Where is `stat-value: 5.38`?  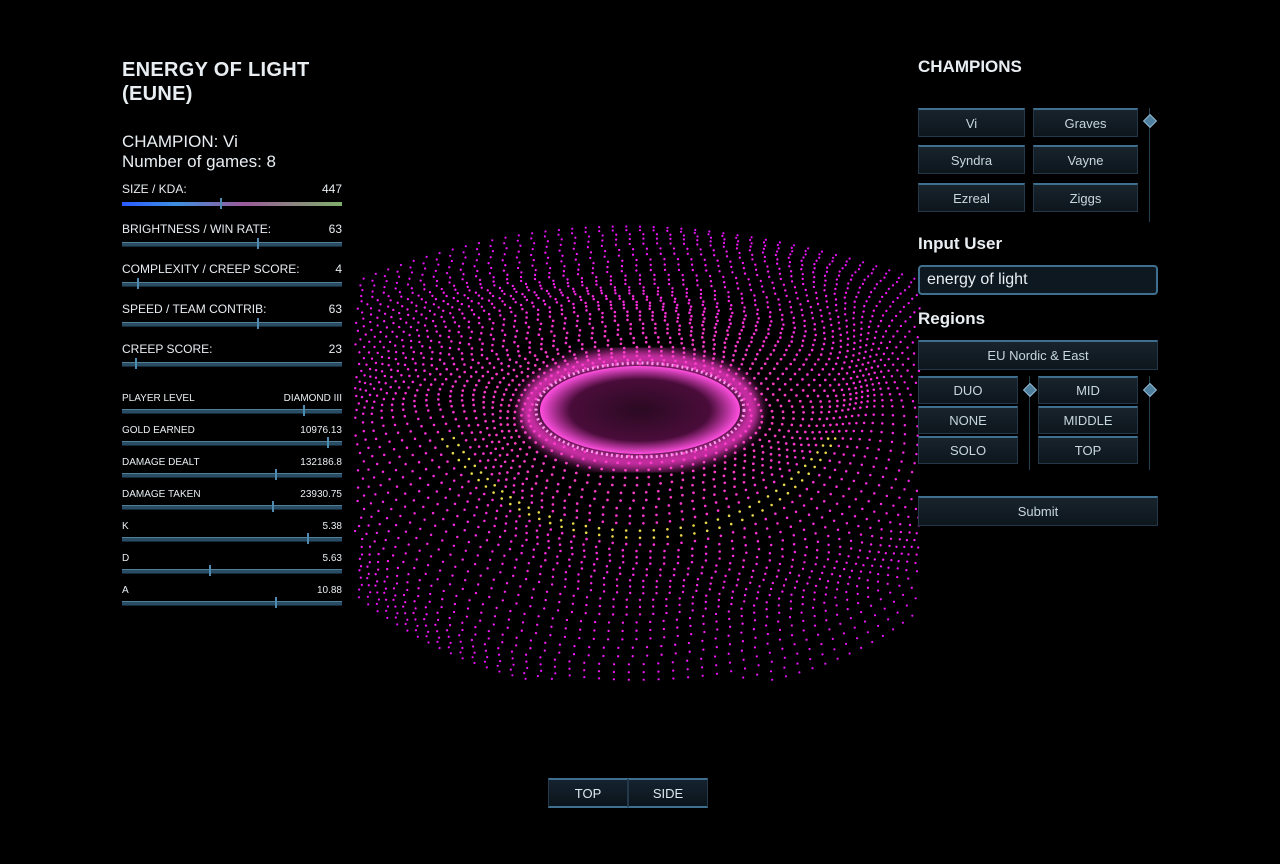
stat-value: 5.38 is located at coordinates (332, 526).